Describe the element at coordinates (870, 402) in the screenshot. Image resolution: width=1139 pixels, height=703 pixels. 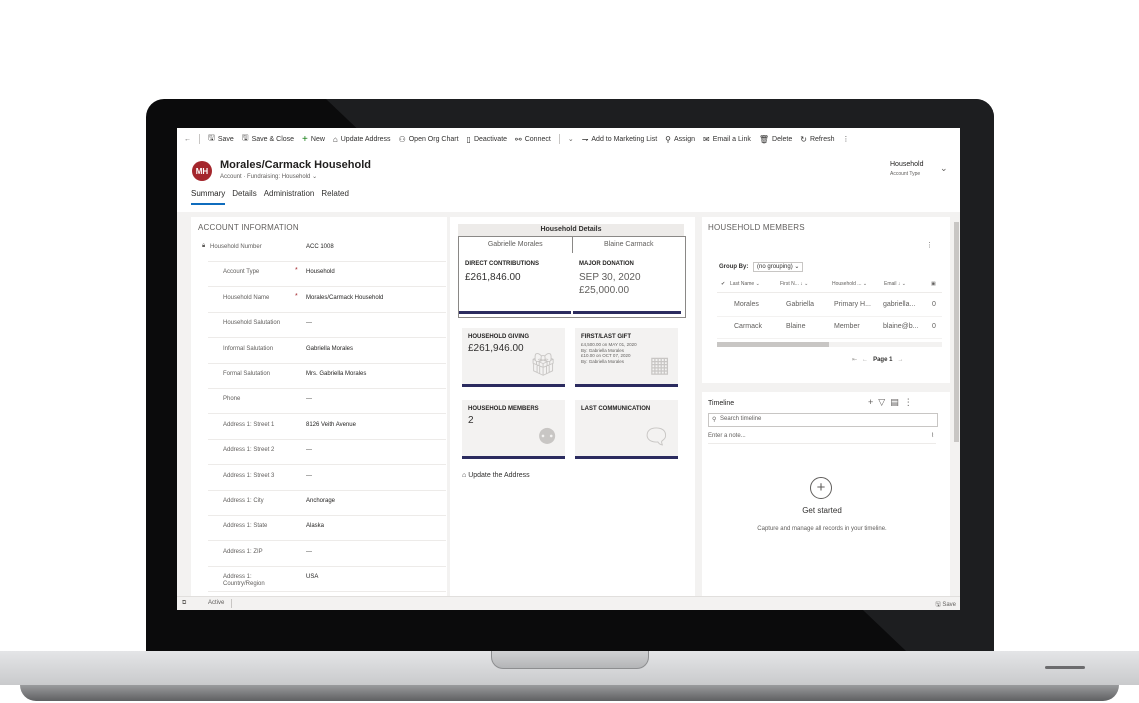
I see `add-icon: +` at that location.